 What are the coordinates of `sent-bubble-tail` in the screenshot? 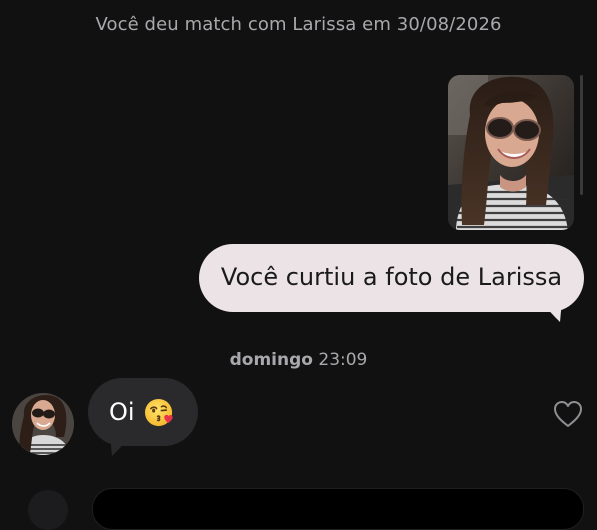 It's located at (551, 311).